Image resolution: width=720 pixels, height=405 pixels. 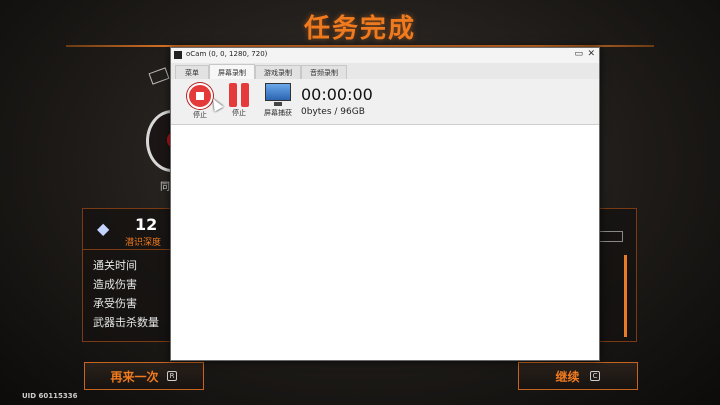 I want to click on ocam-window-title: oCam (0, 0, 1280, 720), so click(x=227, y=54).